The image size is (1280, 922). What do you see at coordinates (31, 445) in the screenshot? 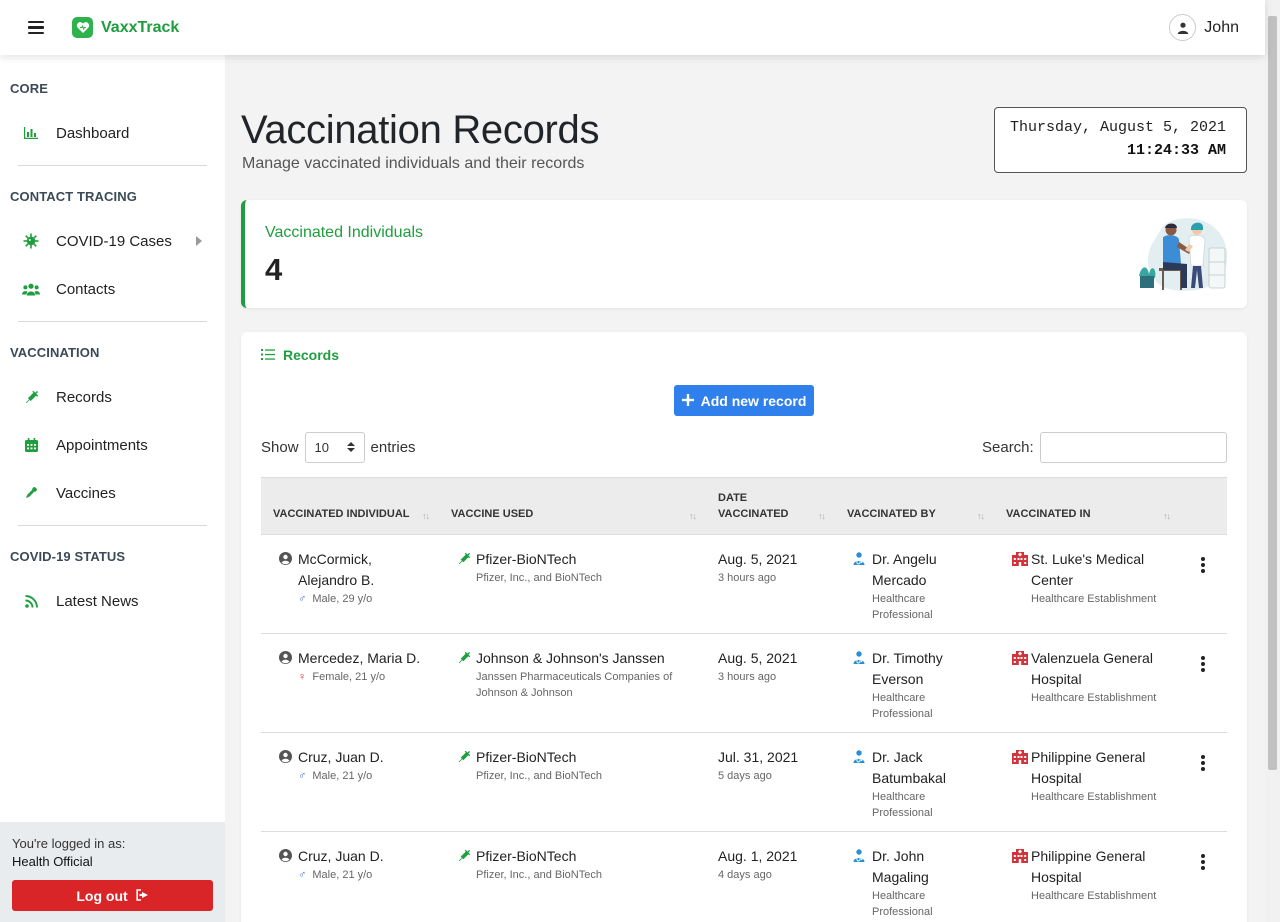
I see `calendar-icon` at bounding box center [31, 445].